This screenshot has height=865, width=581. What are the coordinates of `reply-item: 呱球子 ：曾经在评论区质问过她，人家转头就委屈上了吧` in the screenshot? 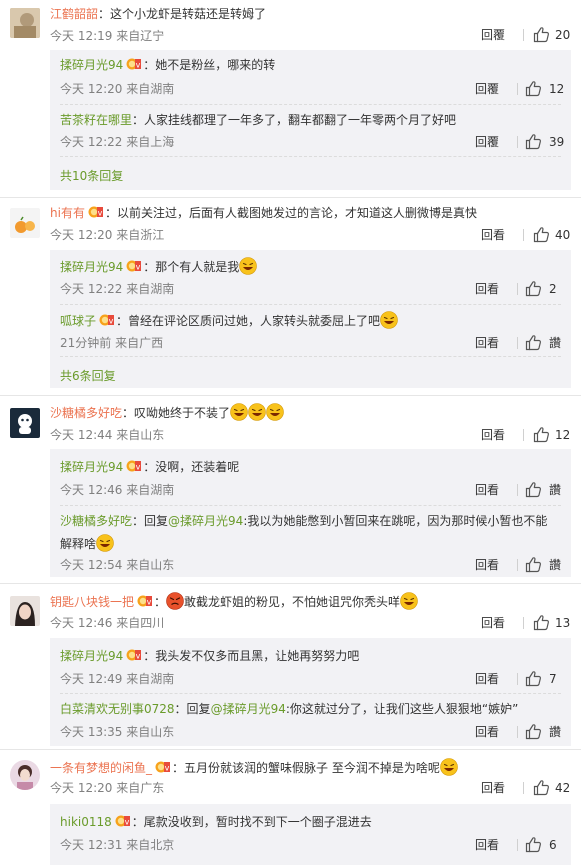 It's located at (315, 320).